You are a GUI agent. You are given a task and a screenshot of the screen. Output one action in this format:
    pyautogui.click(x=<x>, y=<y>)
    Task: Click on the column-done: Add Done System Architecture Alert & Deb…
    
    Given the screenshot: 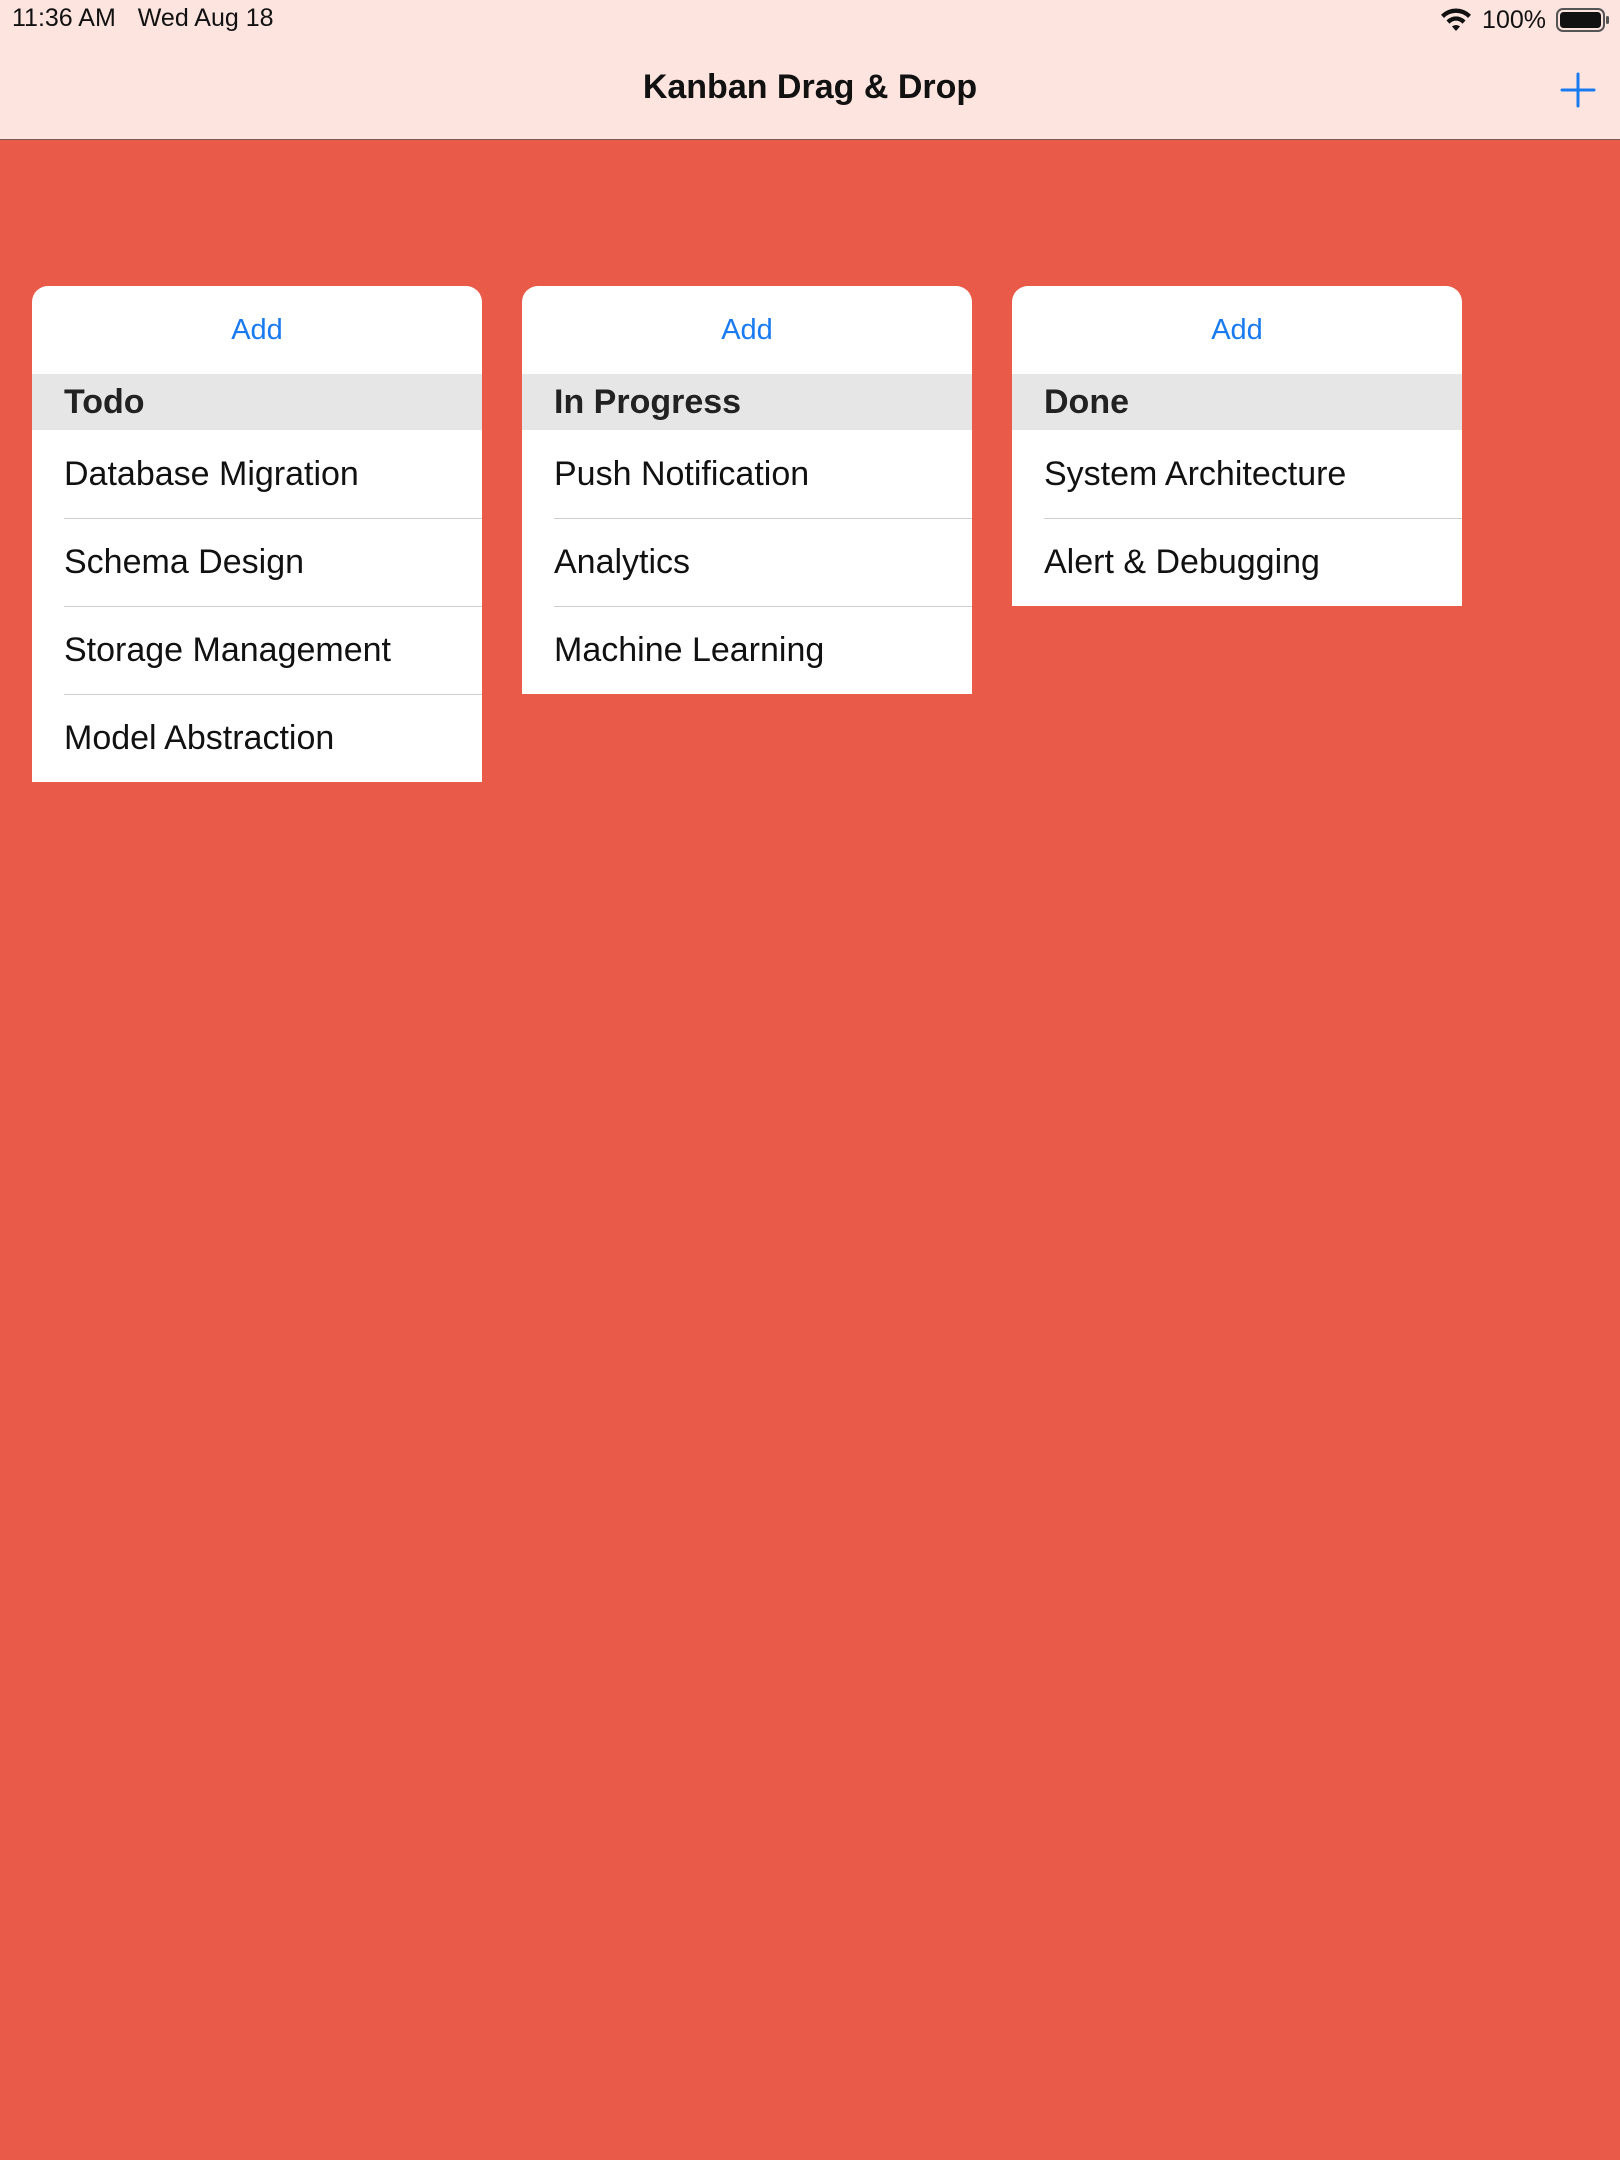 What is the action you would take?
    pyautogui.click(x=1237, y=446)
    